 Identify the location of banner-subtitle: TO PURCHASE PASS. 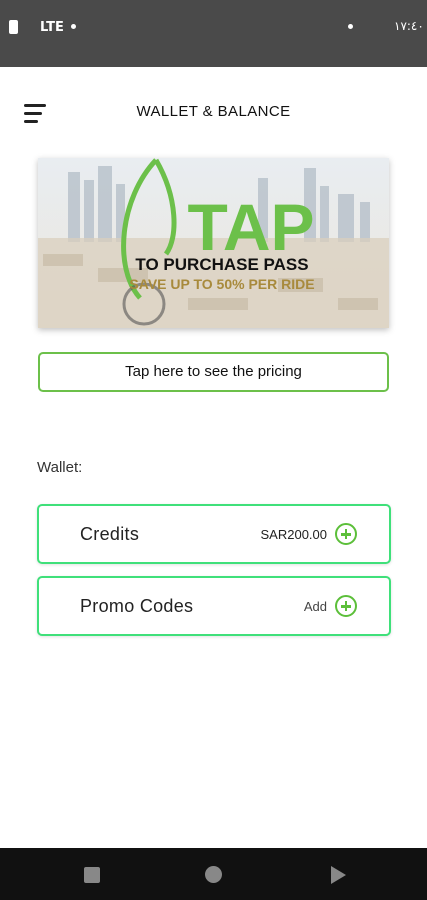
(221, 264).